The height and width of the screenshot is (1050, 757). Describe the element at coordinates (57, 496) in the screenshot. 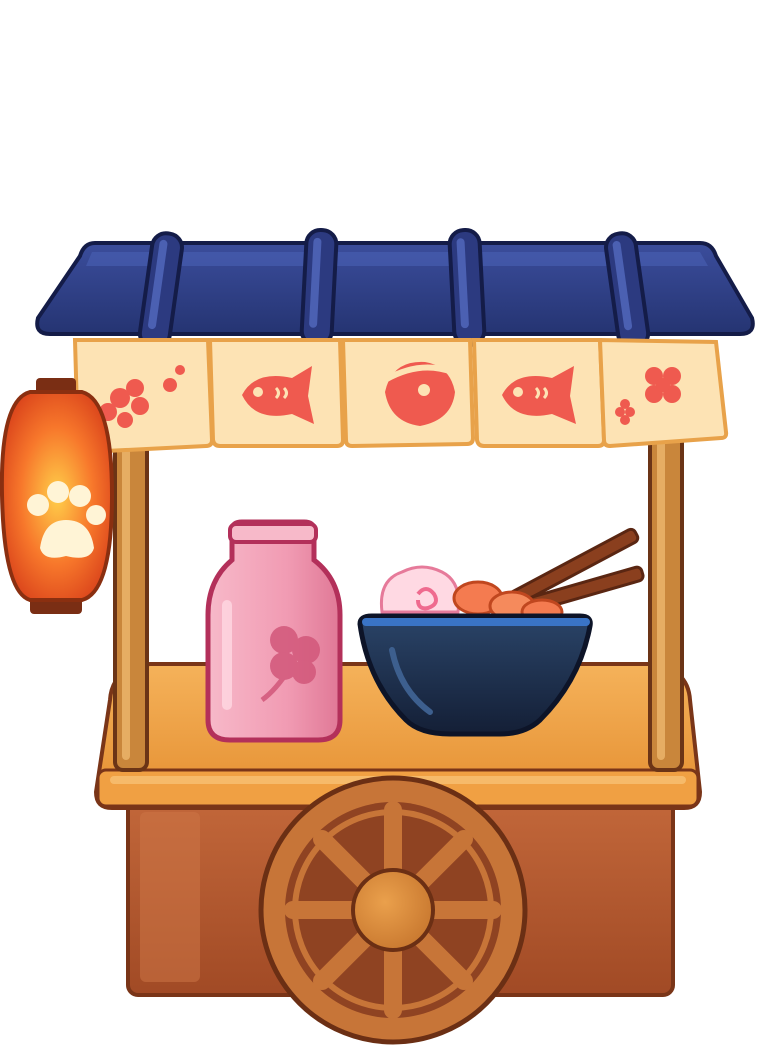

I see `lantern` at that location.